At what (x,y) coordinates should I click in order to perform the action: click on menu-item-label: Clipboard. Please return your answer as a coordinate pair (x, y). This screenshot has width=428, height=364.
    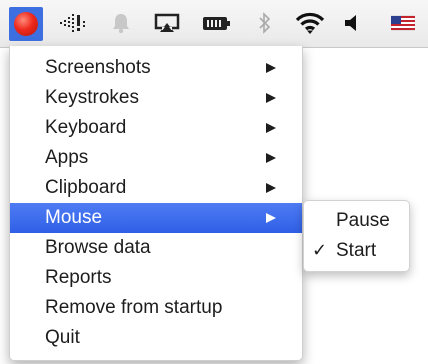
    Looking at the image, I should click on (86, 187).